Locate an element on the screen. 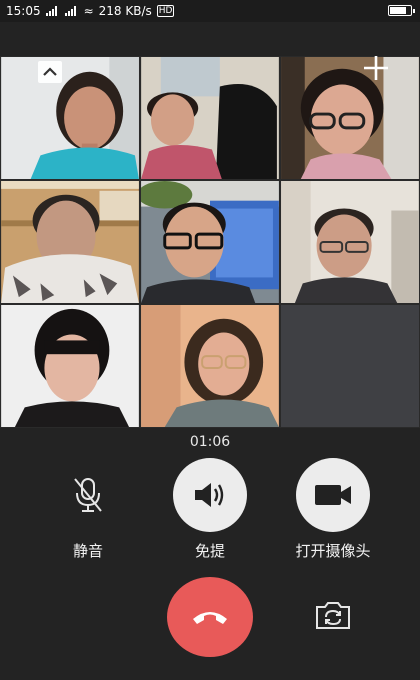 The width and height of the screenshot is (420, 680). hang-up-button is located at coordinates (210, 617).